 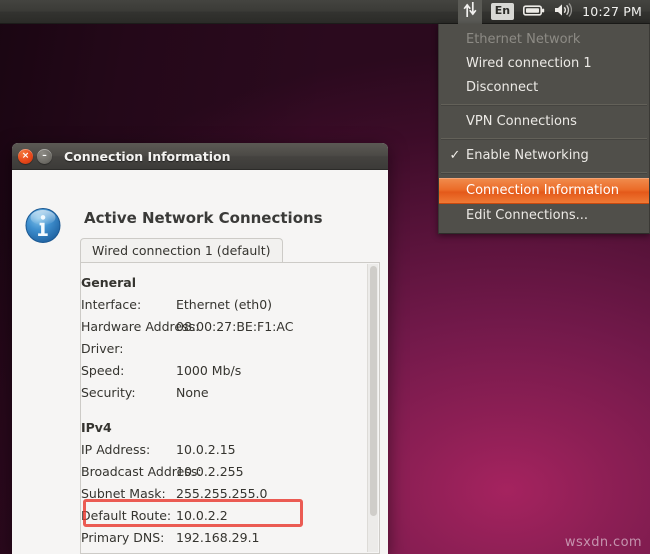 I want to click on menu-item-label: Ethernet Network, so click(x=523, y=39).